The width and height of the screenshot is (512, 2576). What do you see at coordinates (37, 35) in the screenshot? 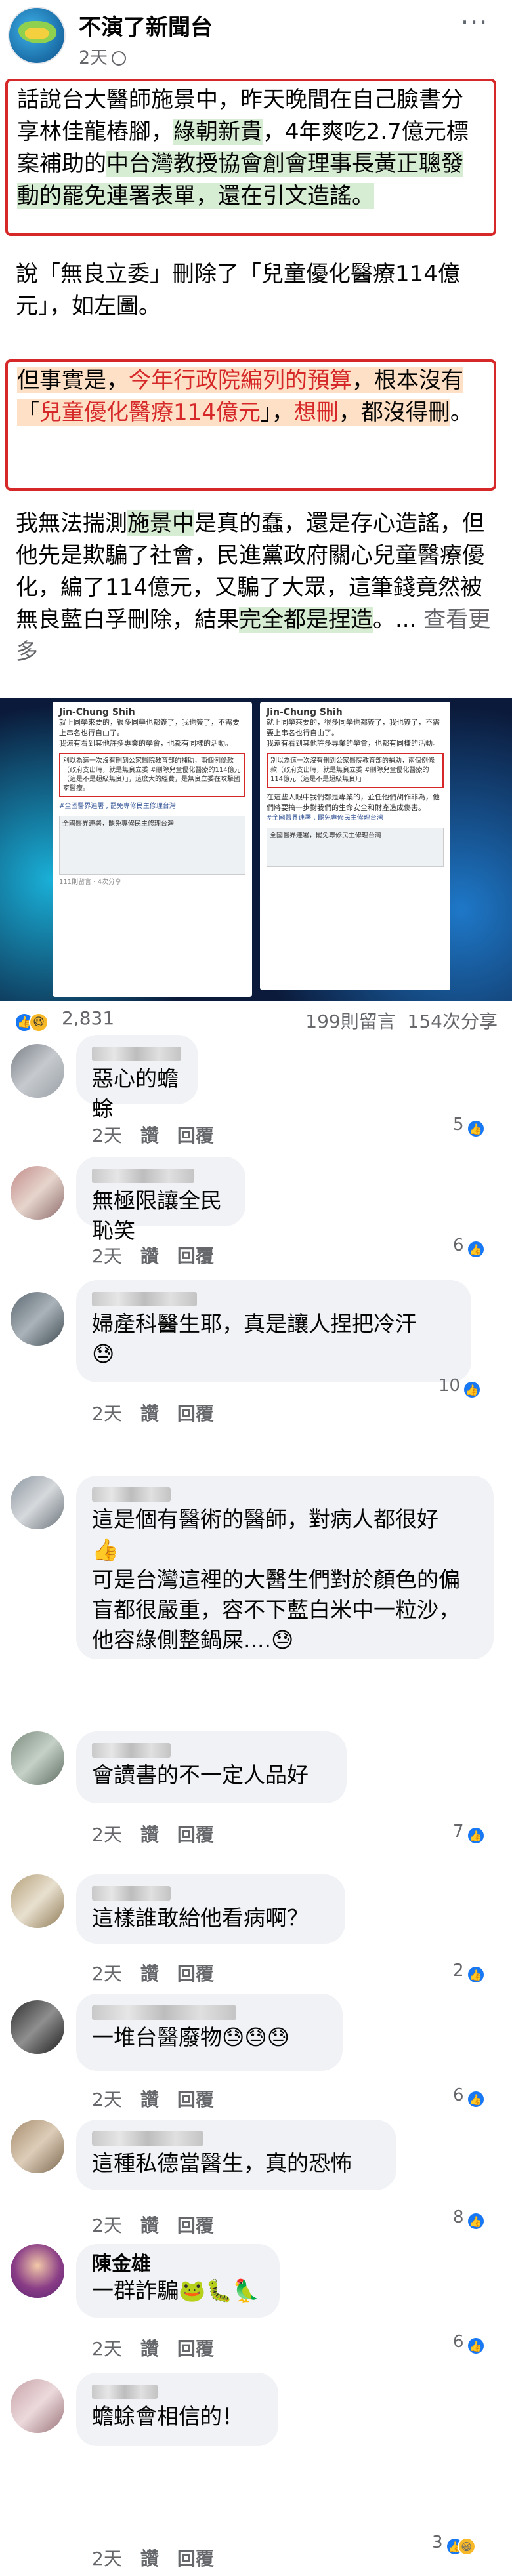
I see `page-avatar` at bounding box center [37, 35].